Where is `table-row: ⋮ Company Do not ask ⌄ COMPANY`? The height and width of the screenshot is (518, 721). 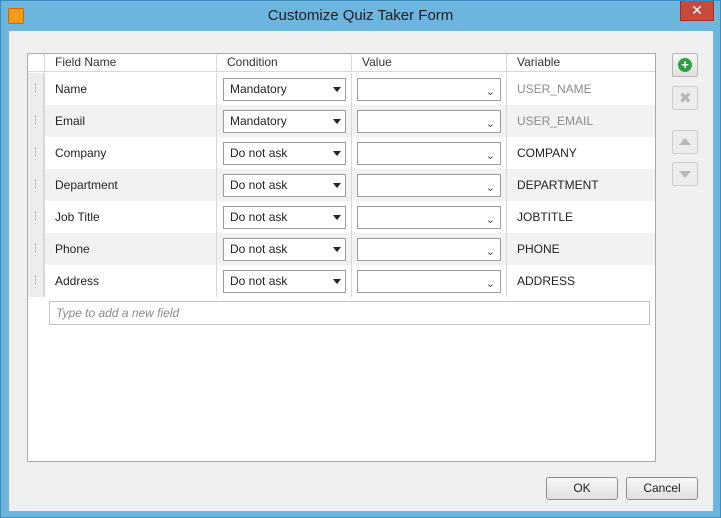 table-row: ⋮ Company Do not ask ⌄ COMPANY is located at coordinates (341, 153).